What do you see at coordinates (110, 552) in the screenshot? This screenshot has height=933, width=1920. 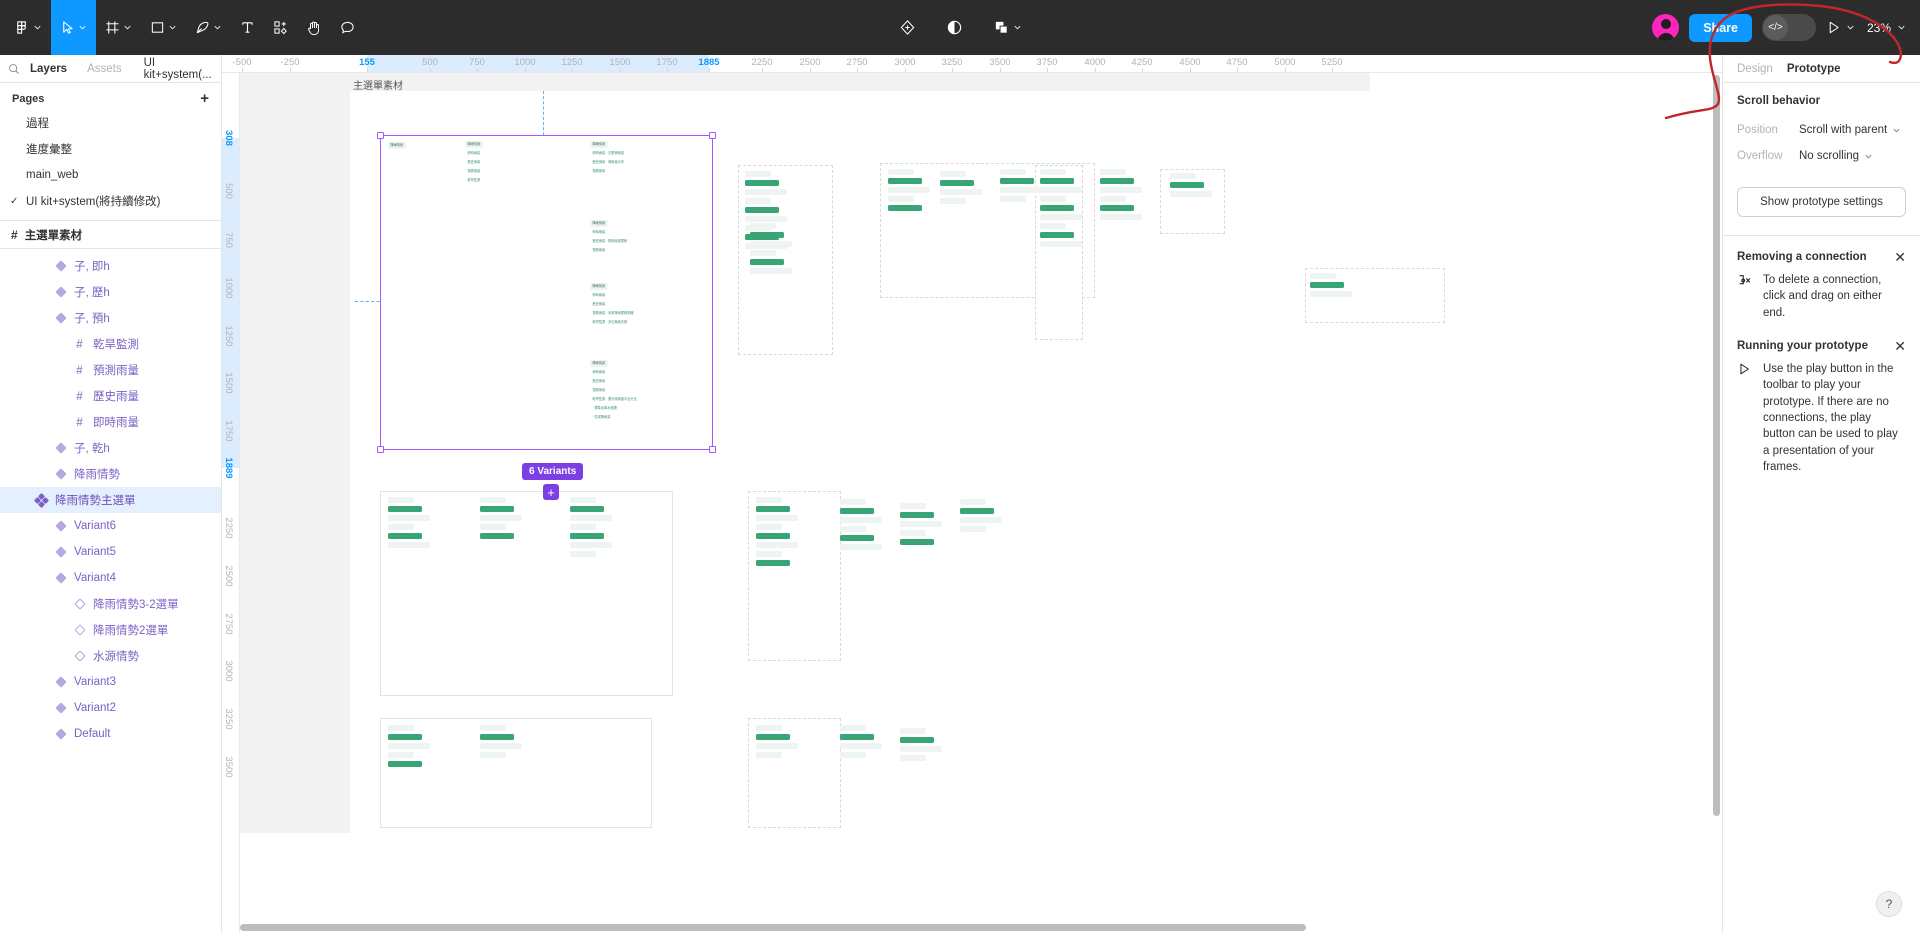 I see `layer-item: Variant5` at bounding box center [110, 552].